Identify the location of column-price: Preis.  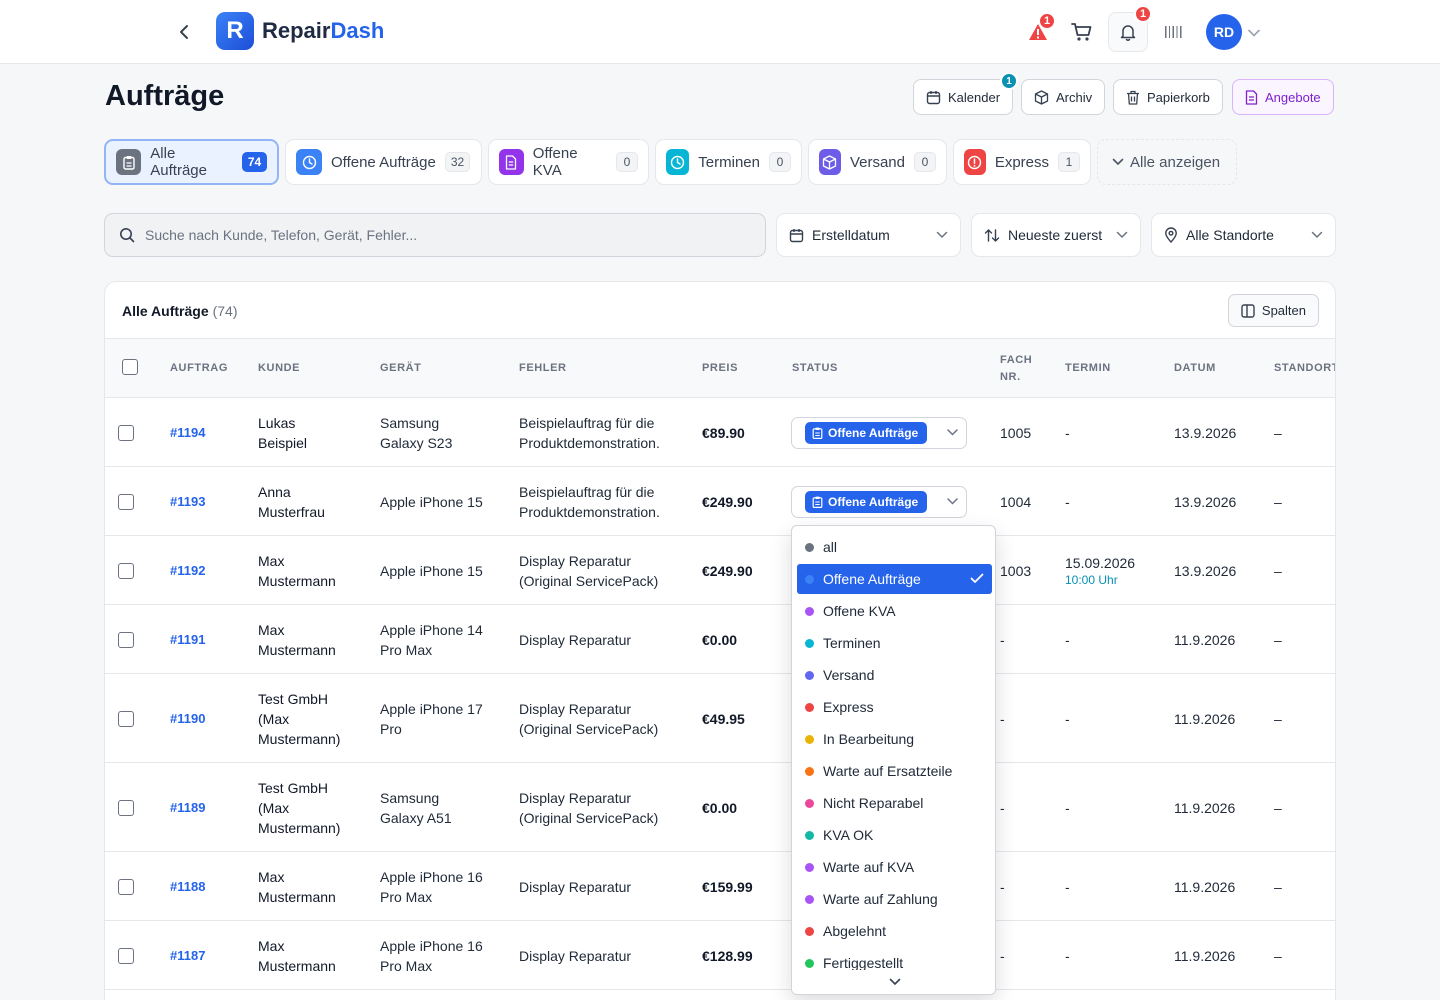
(720, 368).